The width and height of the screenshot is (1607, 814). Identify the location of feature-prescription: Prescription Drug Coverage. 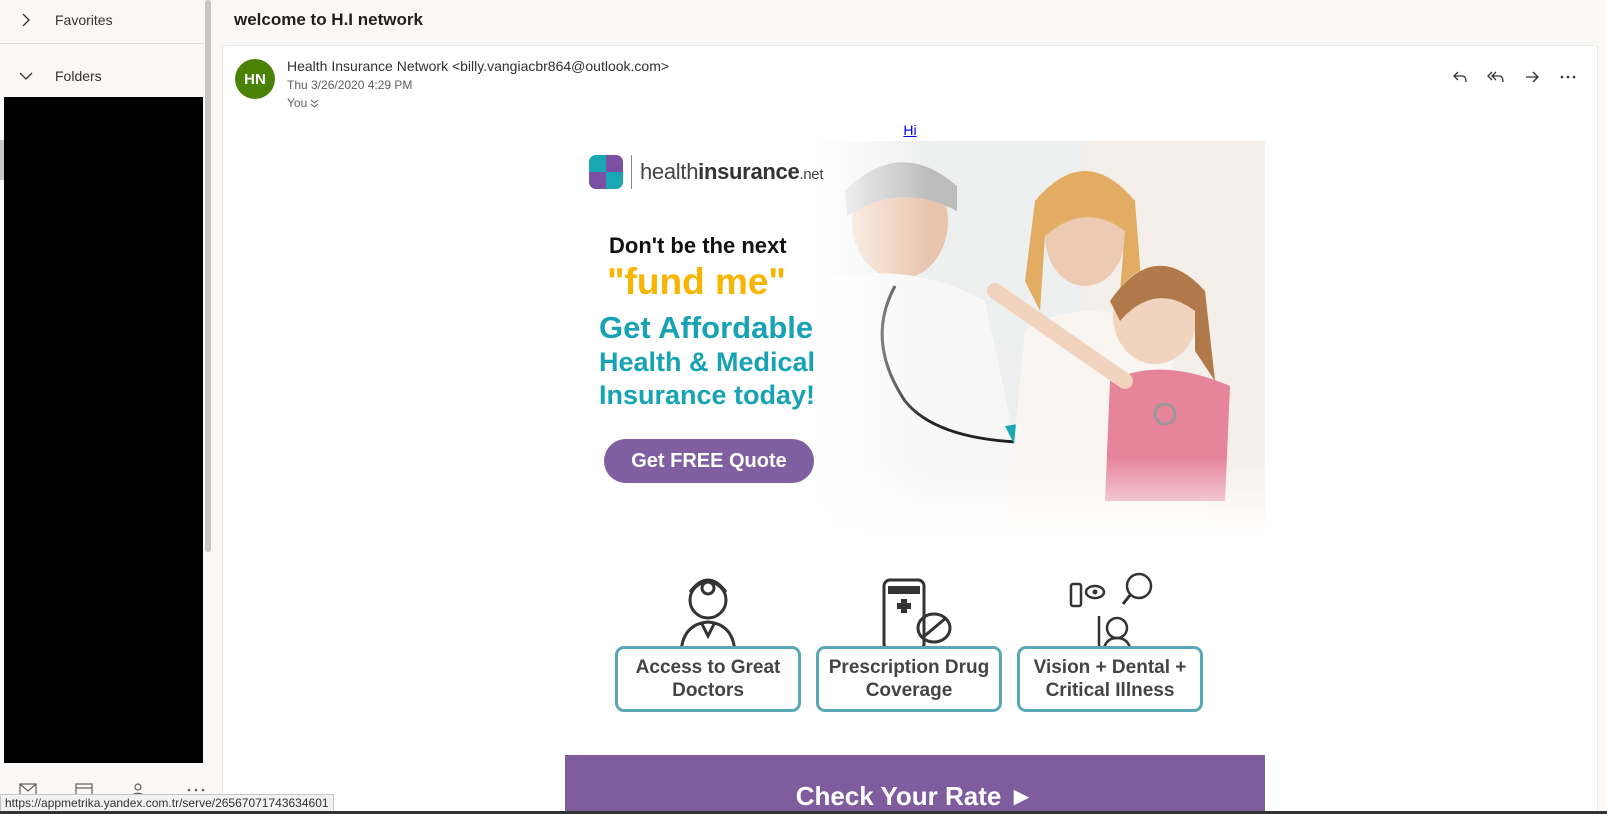
(909, 646).